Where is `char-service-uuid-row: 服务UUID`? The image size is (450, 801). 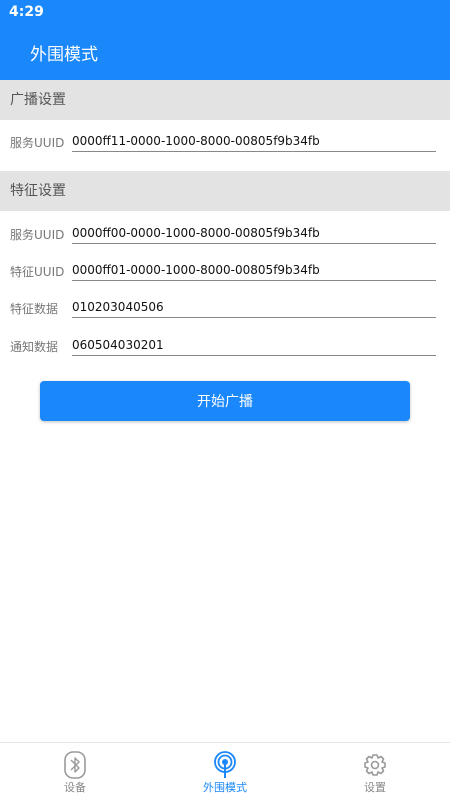
char-service-uuid-row: 服务UUID is located at coordinates (225, 235).